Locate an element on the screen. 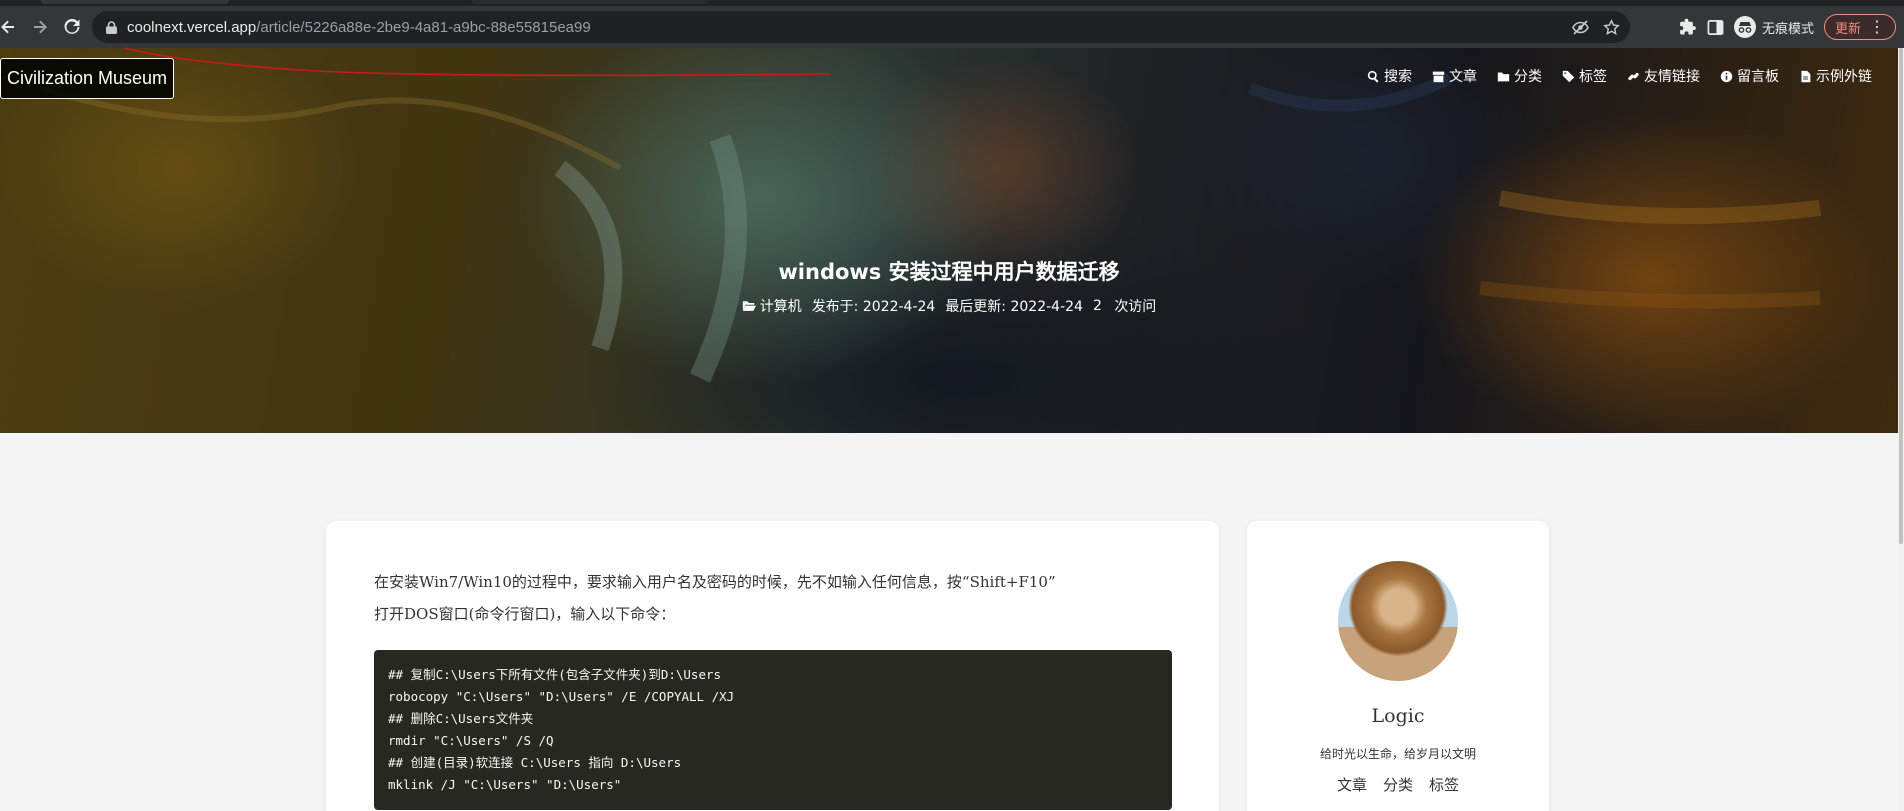 This screenshot has width=1904, height=811. author-name: Logic is located at coordinates (1398, 716).